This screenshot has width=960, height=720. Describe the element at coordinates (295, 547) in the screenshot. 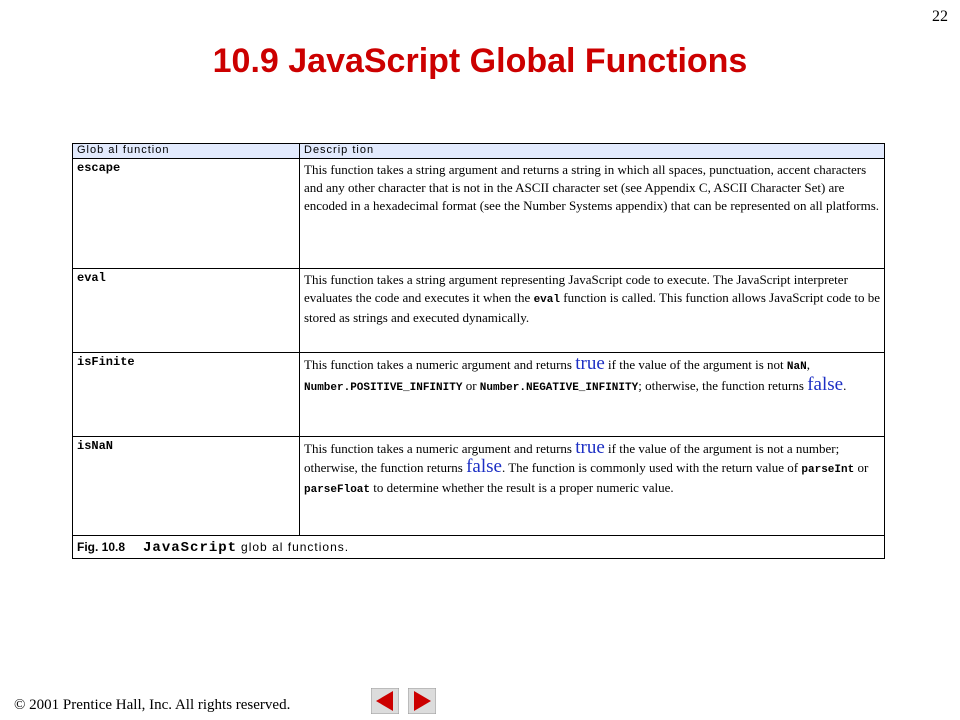

I see `figure-text: glob al functions.` at that location.